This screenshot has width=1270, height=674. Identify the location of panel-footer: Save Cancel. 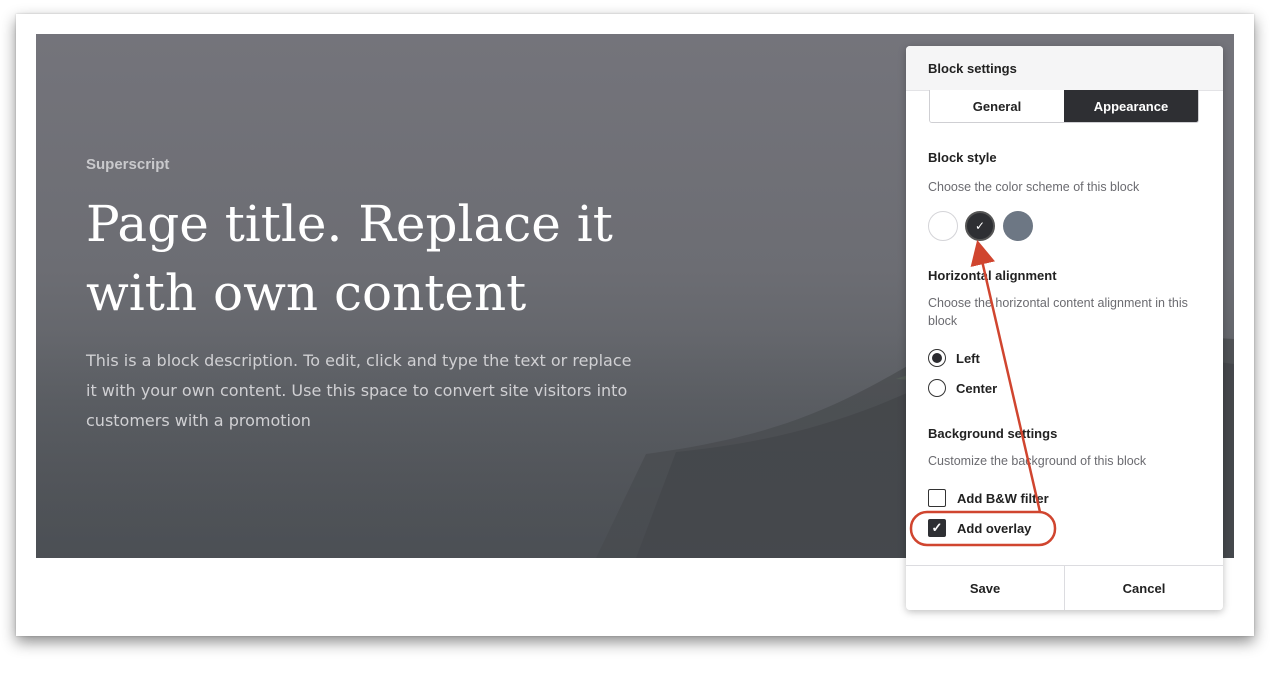
(1064, 587).